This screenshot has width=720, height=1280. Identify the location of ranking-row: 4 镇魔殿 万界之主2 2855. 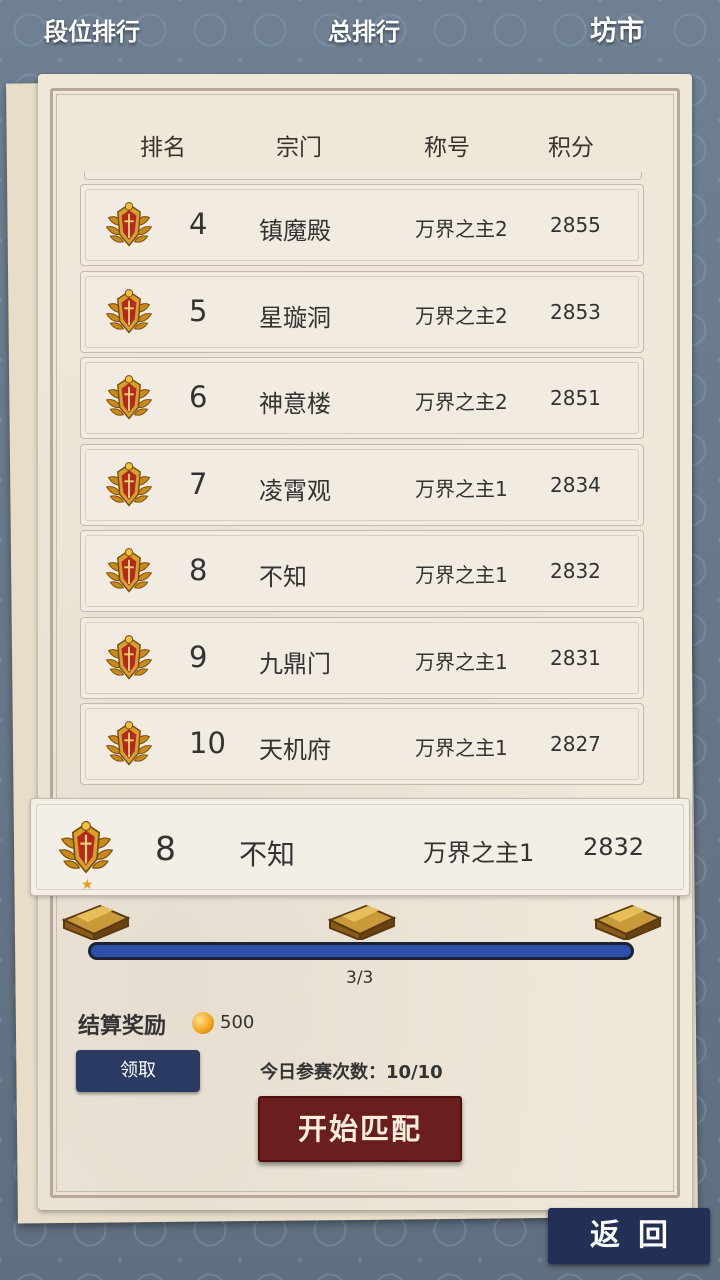
(362, 225).